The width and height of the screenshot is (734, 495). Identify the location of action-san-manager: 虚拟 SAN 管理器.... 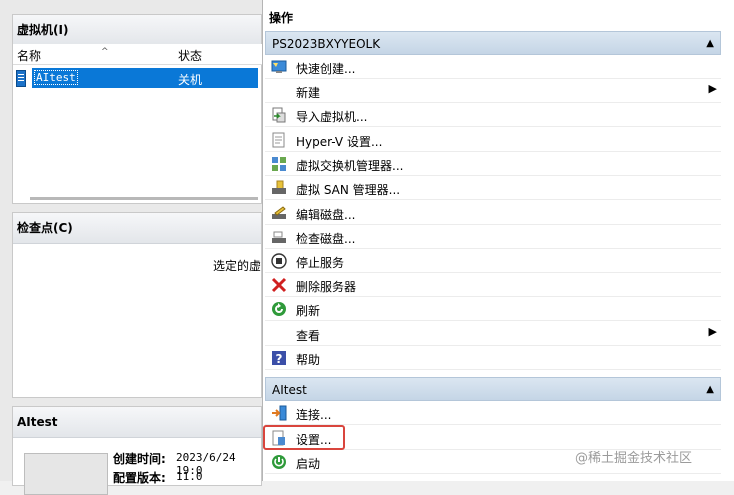
(493, 188).